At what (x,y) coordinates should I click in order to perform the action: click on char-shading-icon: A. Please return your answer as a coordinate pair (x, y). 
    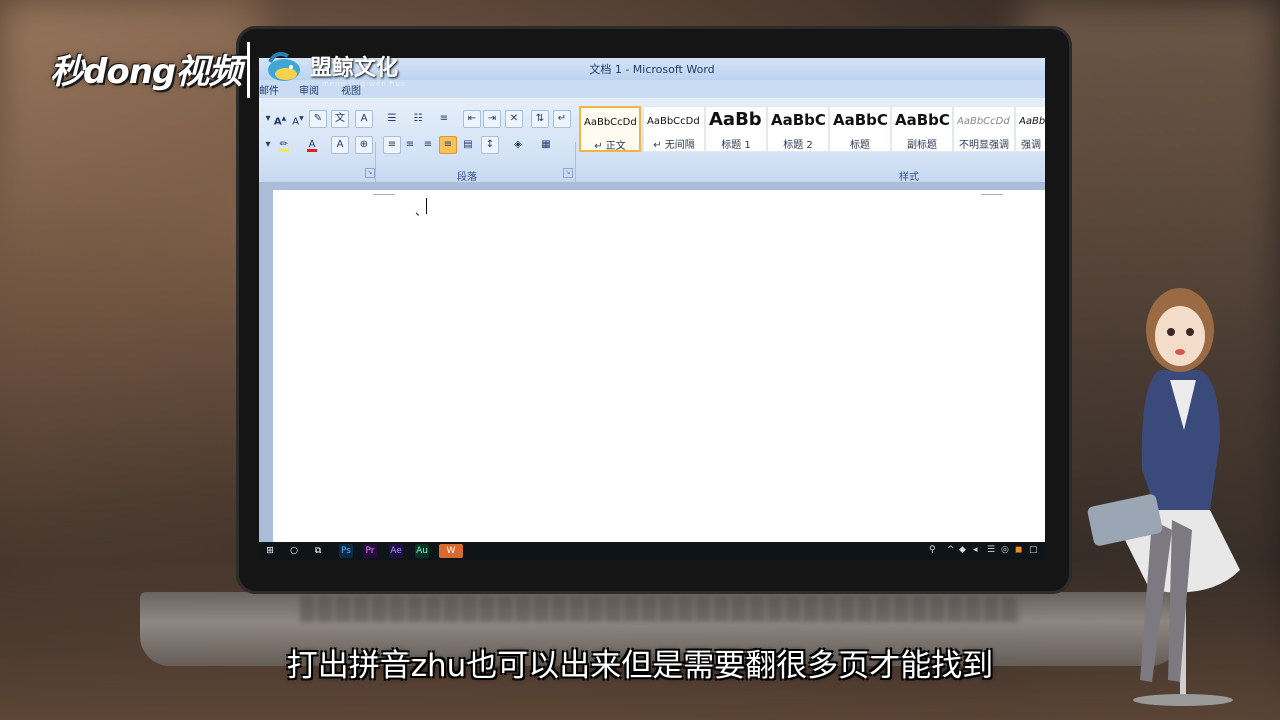
    Looking at the image, I should click on (340, 145).